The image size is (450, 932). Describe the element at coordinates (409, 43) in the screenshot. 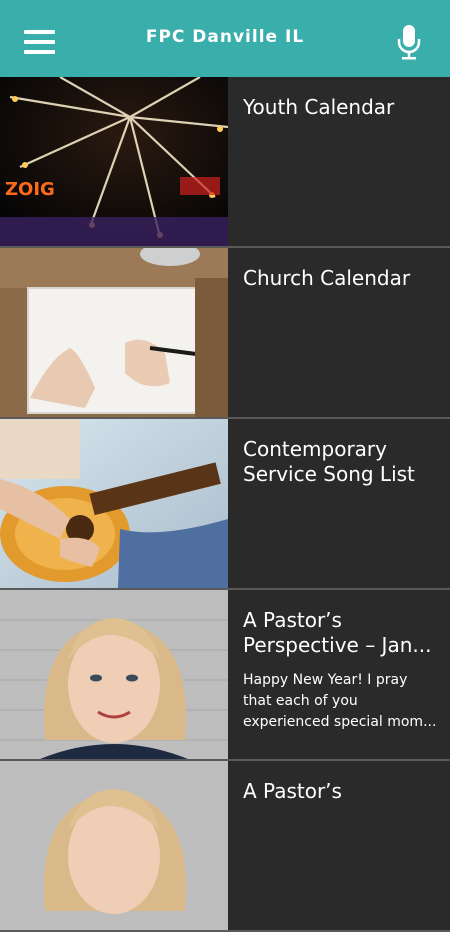

I see `microphone-icon` at that location.